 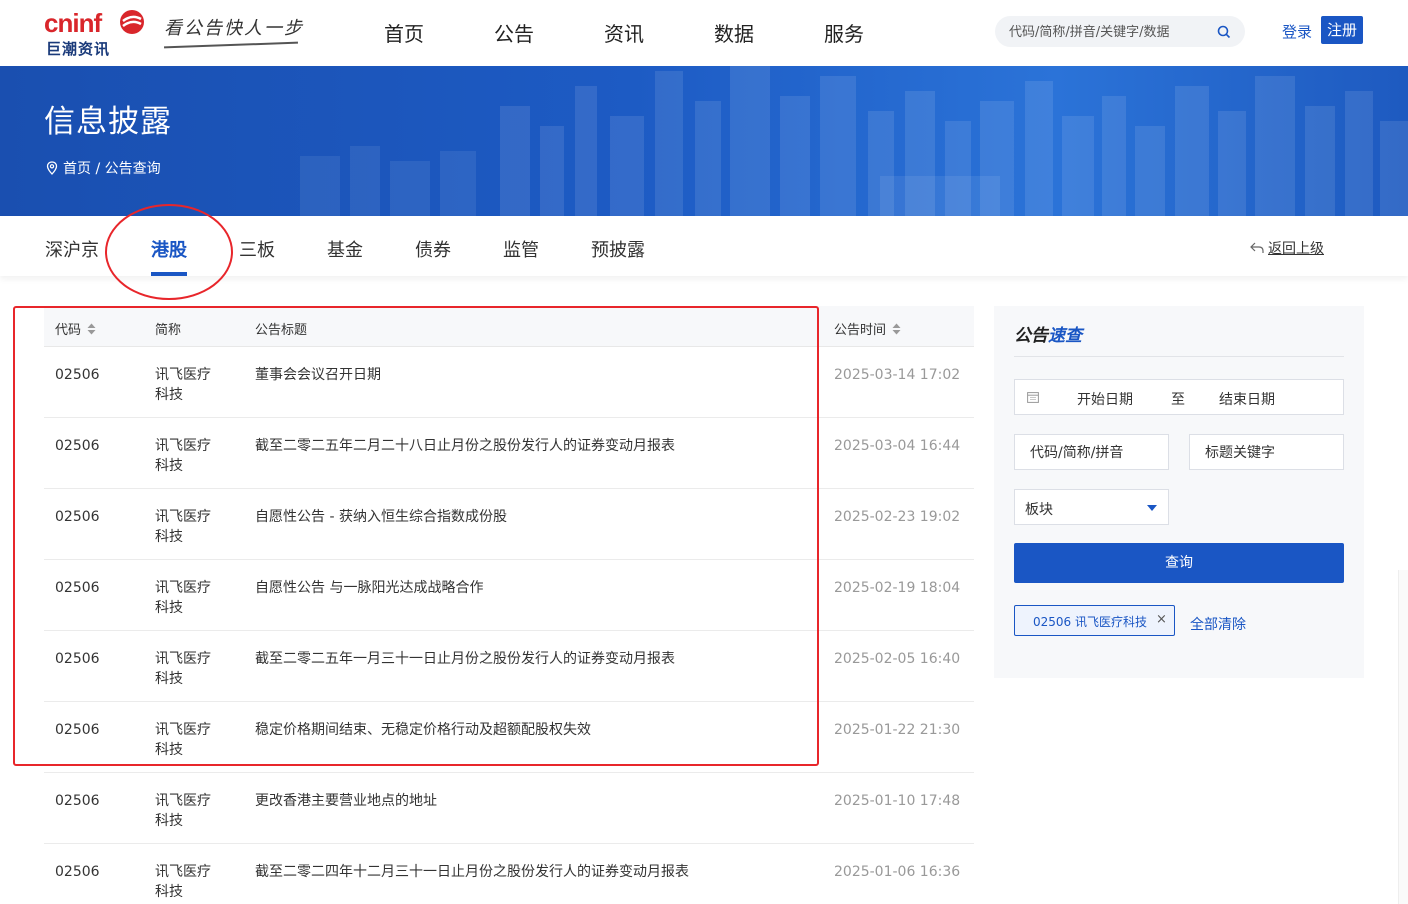 What do you see at coordinates (704, 246) in the screenshot?
I see `market-tabs: 深沪京 港股 三板 基金 债券 监管 预披露 返回上级` at bounding box center [704, 246].